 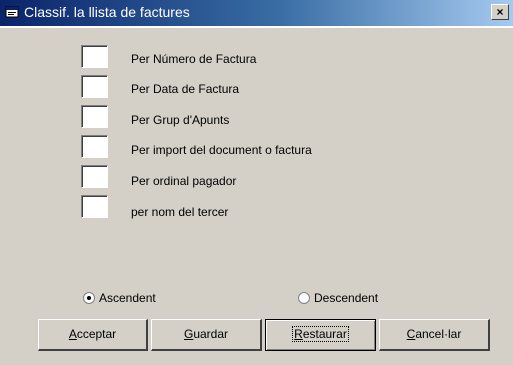 I want to click on sort-option-box-invoice-number, so click(x=94, y=56).